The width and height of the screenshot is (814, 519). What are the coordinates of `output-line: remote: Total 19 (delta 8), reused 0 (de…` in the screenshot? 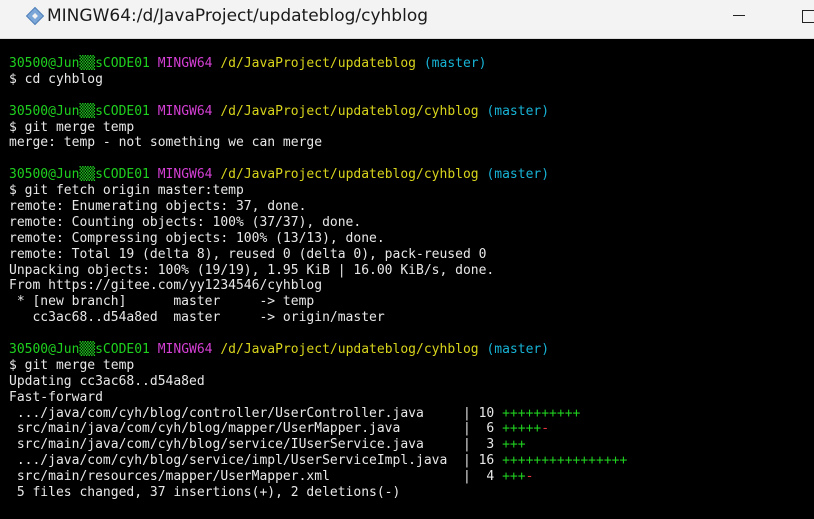 It's located at (411, 255).